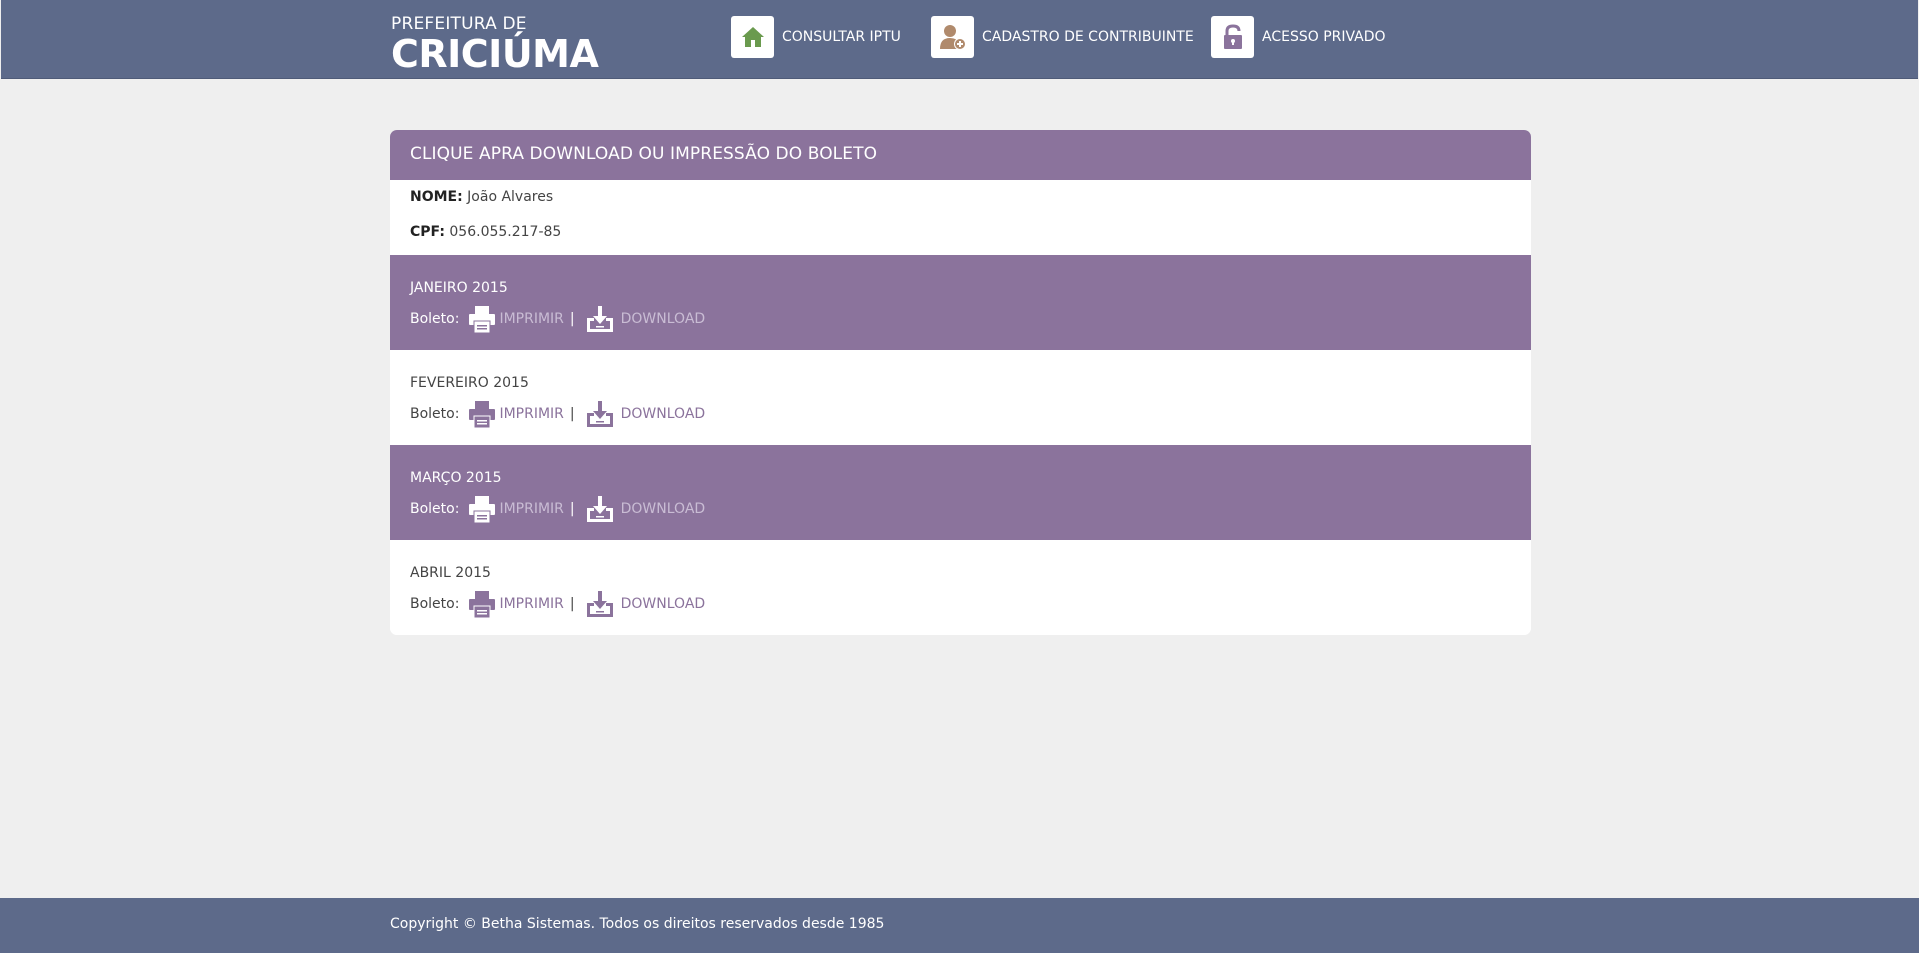 This screenshot has height=953, width=1919. What do you see at coordinates (456, 478) in the screenshot?
I see `month-title: MARÇO 2015` at bounding box center [456, 478].